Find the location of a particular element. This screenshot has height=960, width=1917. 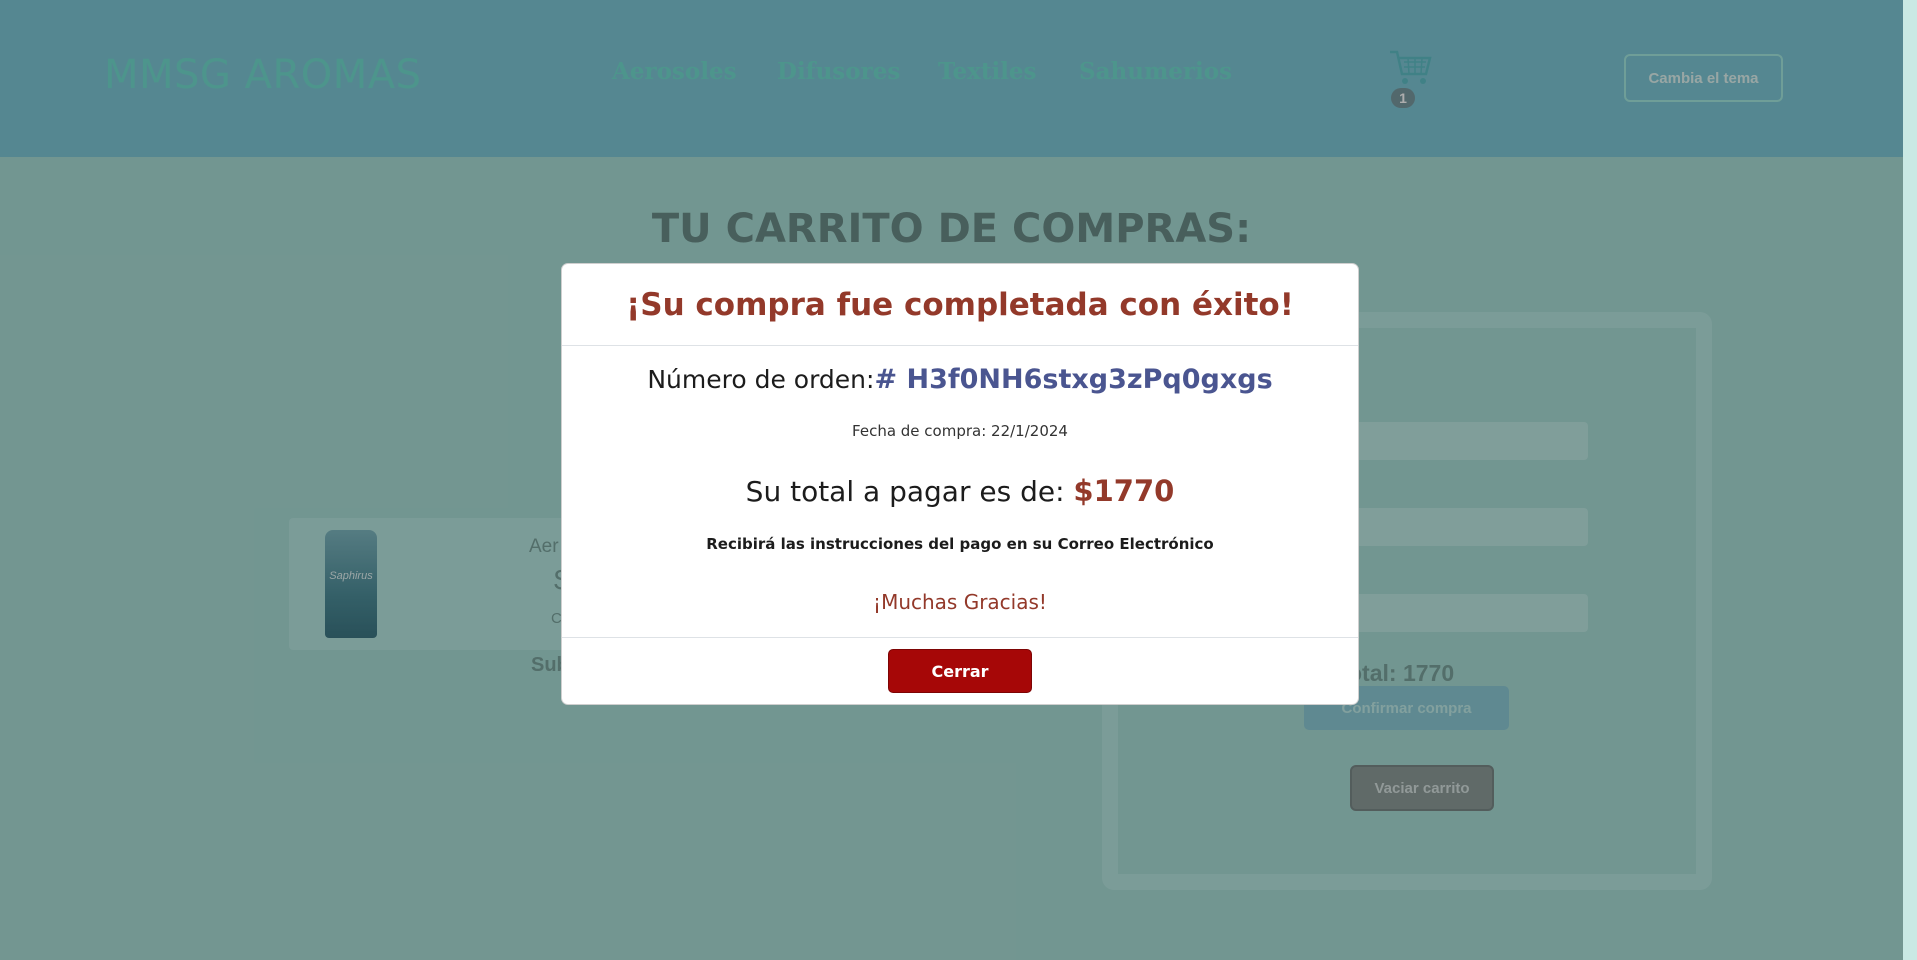

close-button: Cerrar is located at coordinates (960, 671).